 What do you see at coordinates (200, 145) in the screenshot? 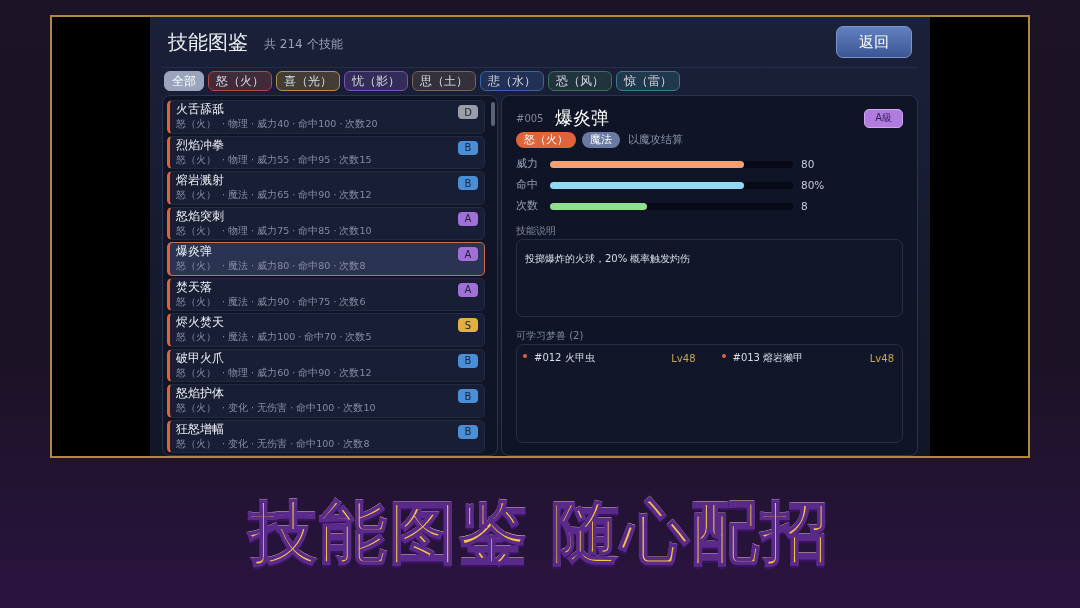
I see `skill-name: 烈焰冲拳` at bounding box center [200, 145].